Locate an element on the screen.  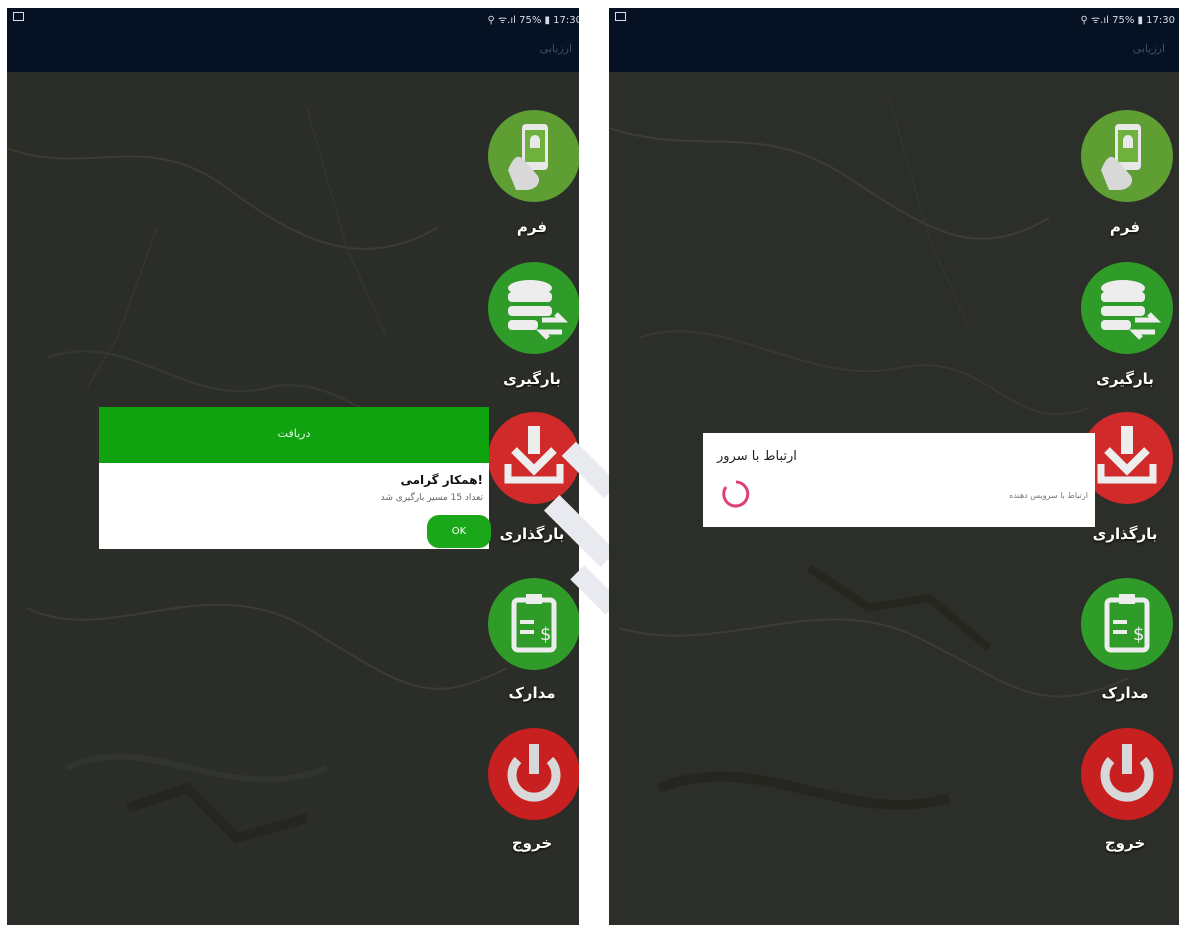
connect-dialog: ارتباط با سرور ارتباط با سرویس دهنده is located at coordinates (899, 480).